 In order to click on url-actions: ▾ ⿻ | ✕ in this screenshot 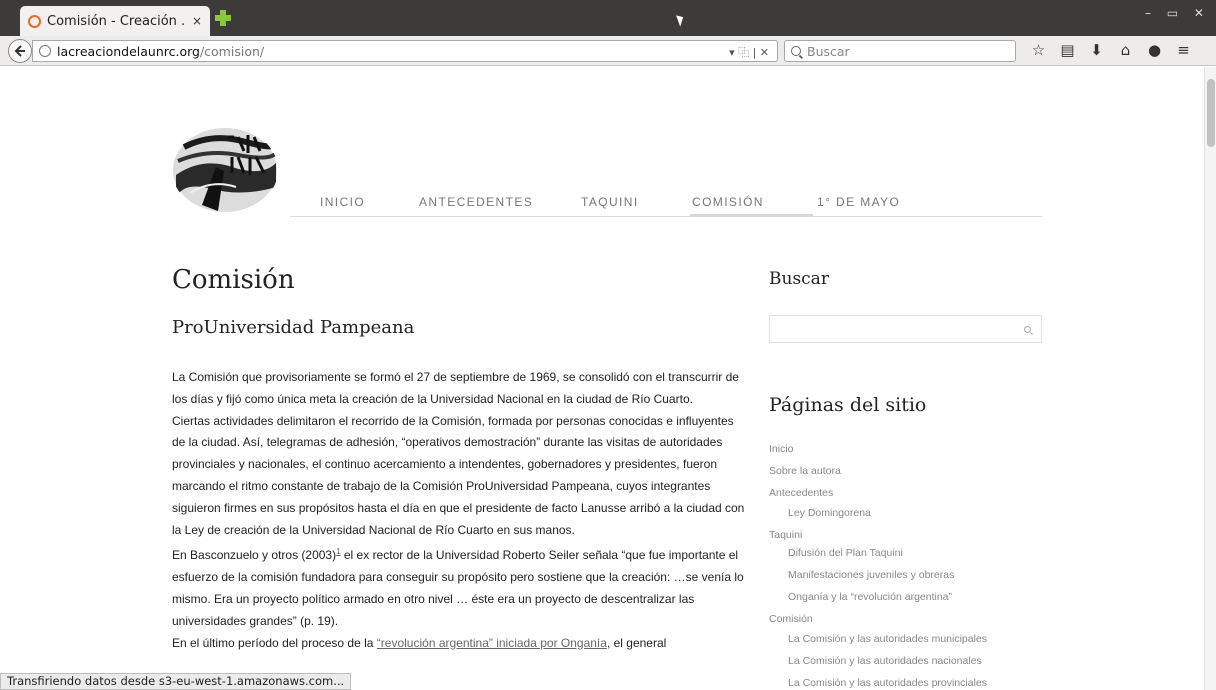, I will do `click(749, 52)`.